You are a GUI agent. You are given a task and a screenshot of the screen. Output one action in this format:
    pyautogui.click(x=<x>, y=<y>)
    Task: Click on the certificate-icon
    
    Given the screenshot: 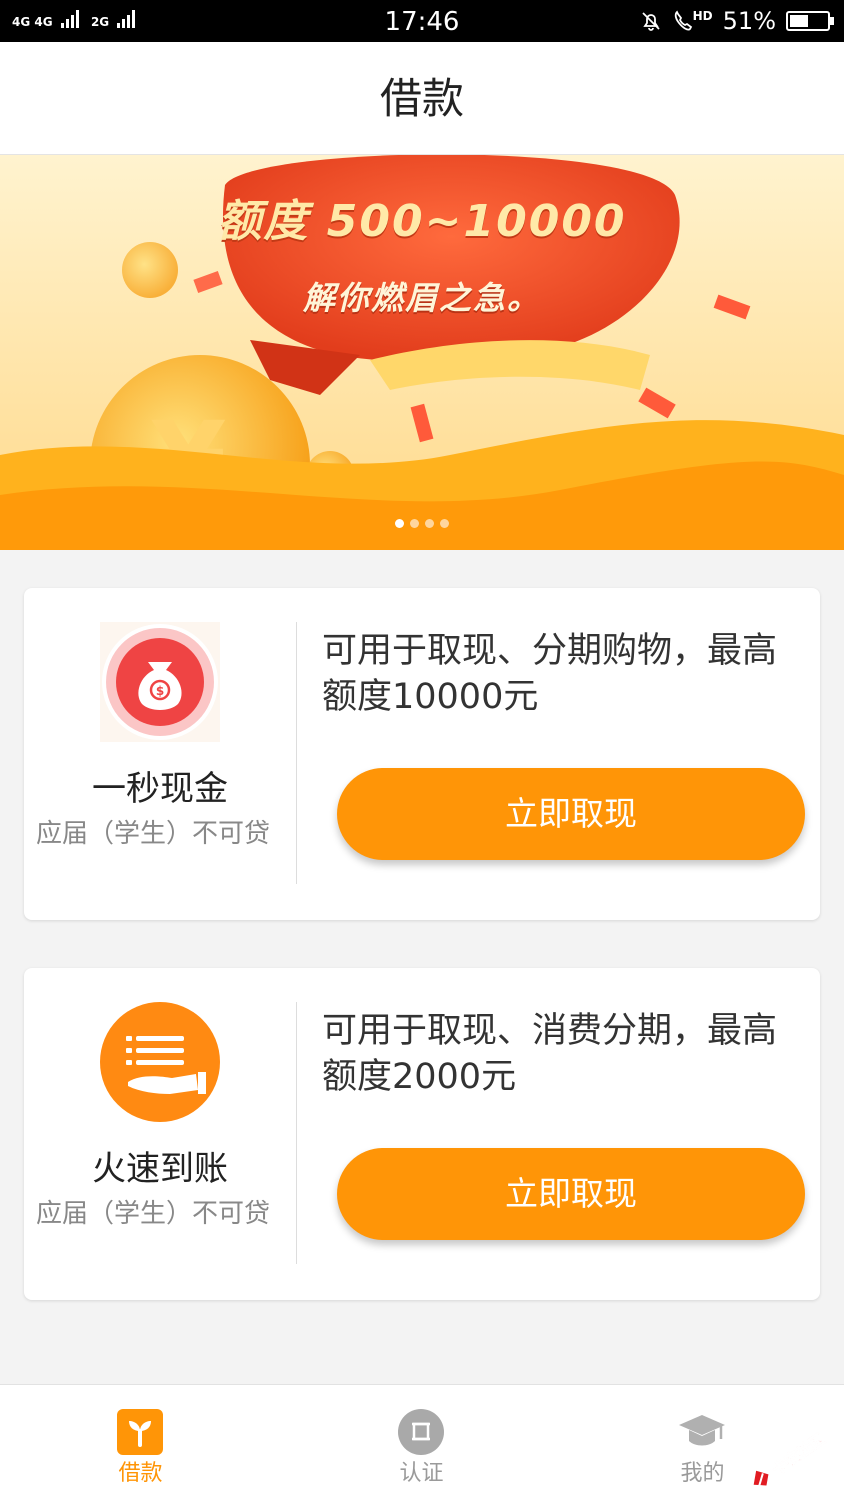 What is the action you would take?
    pyautogui.click(x=421, y=1432)
    